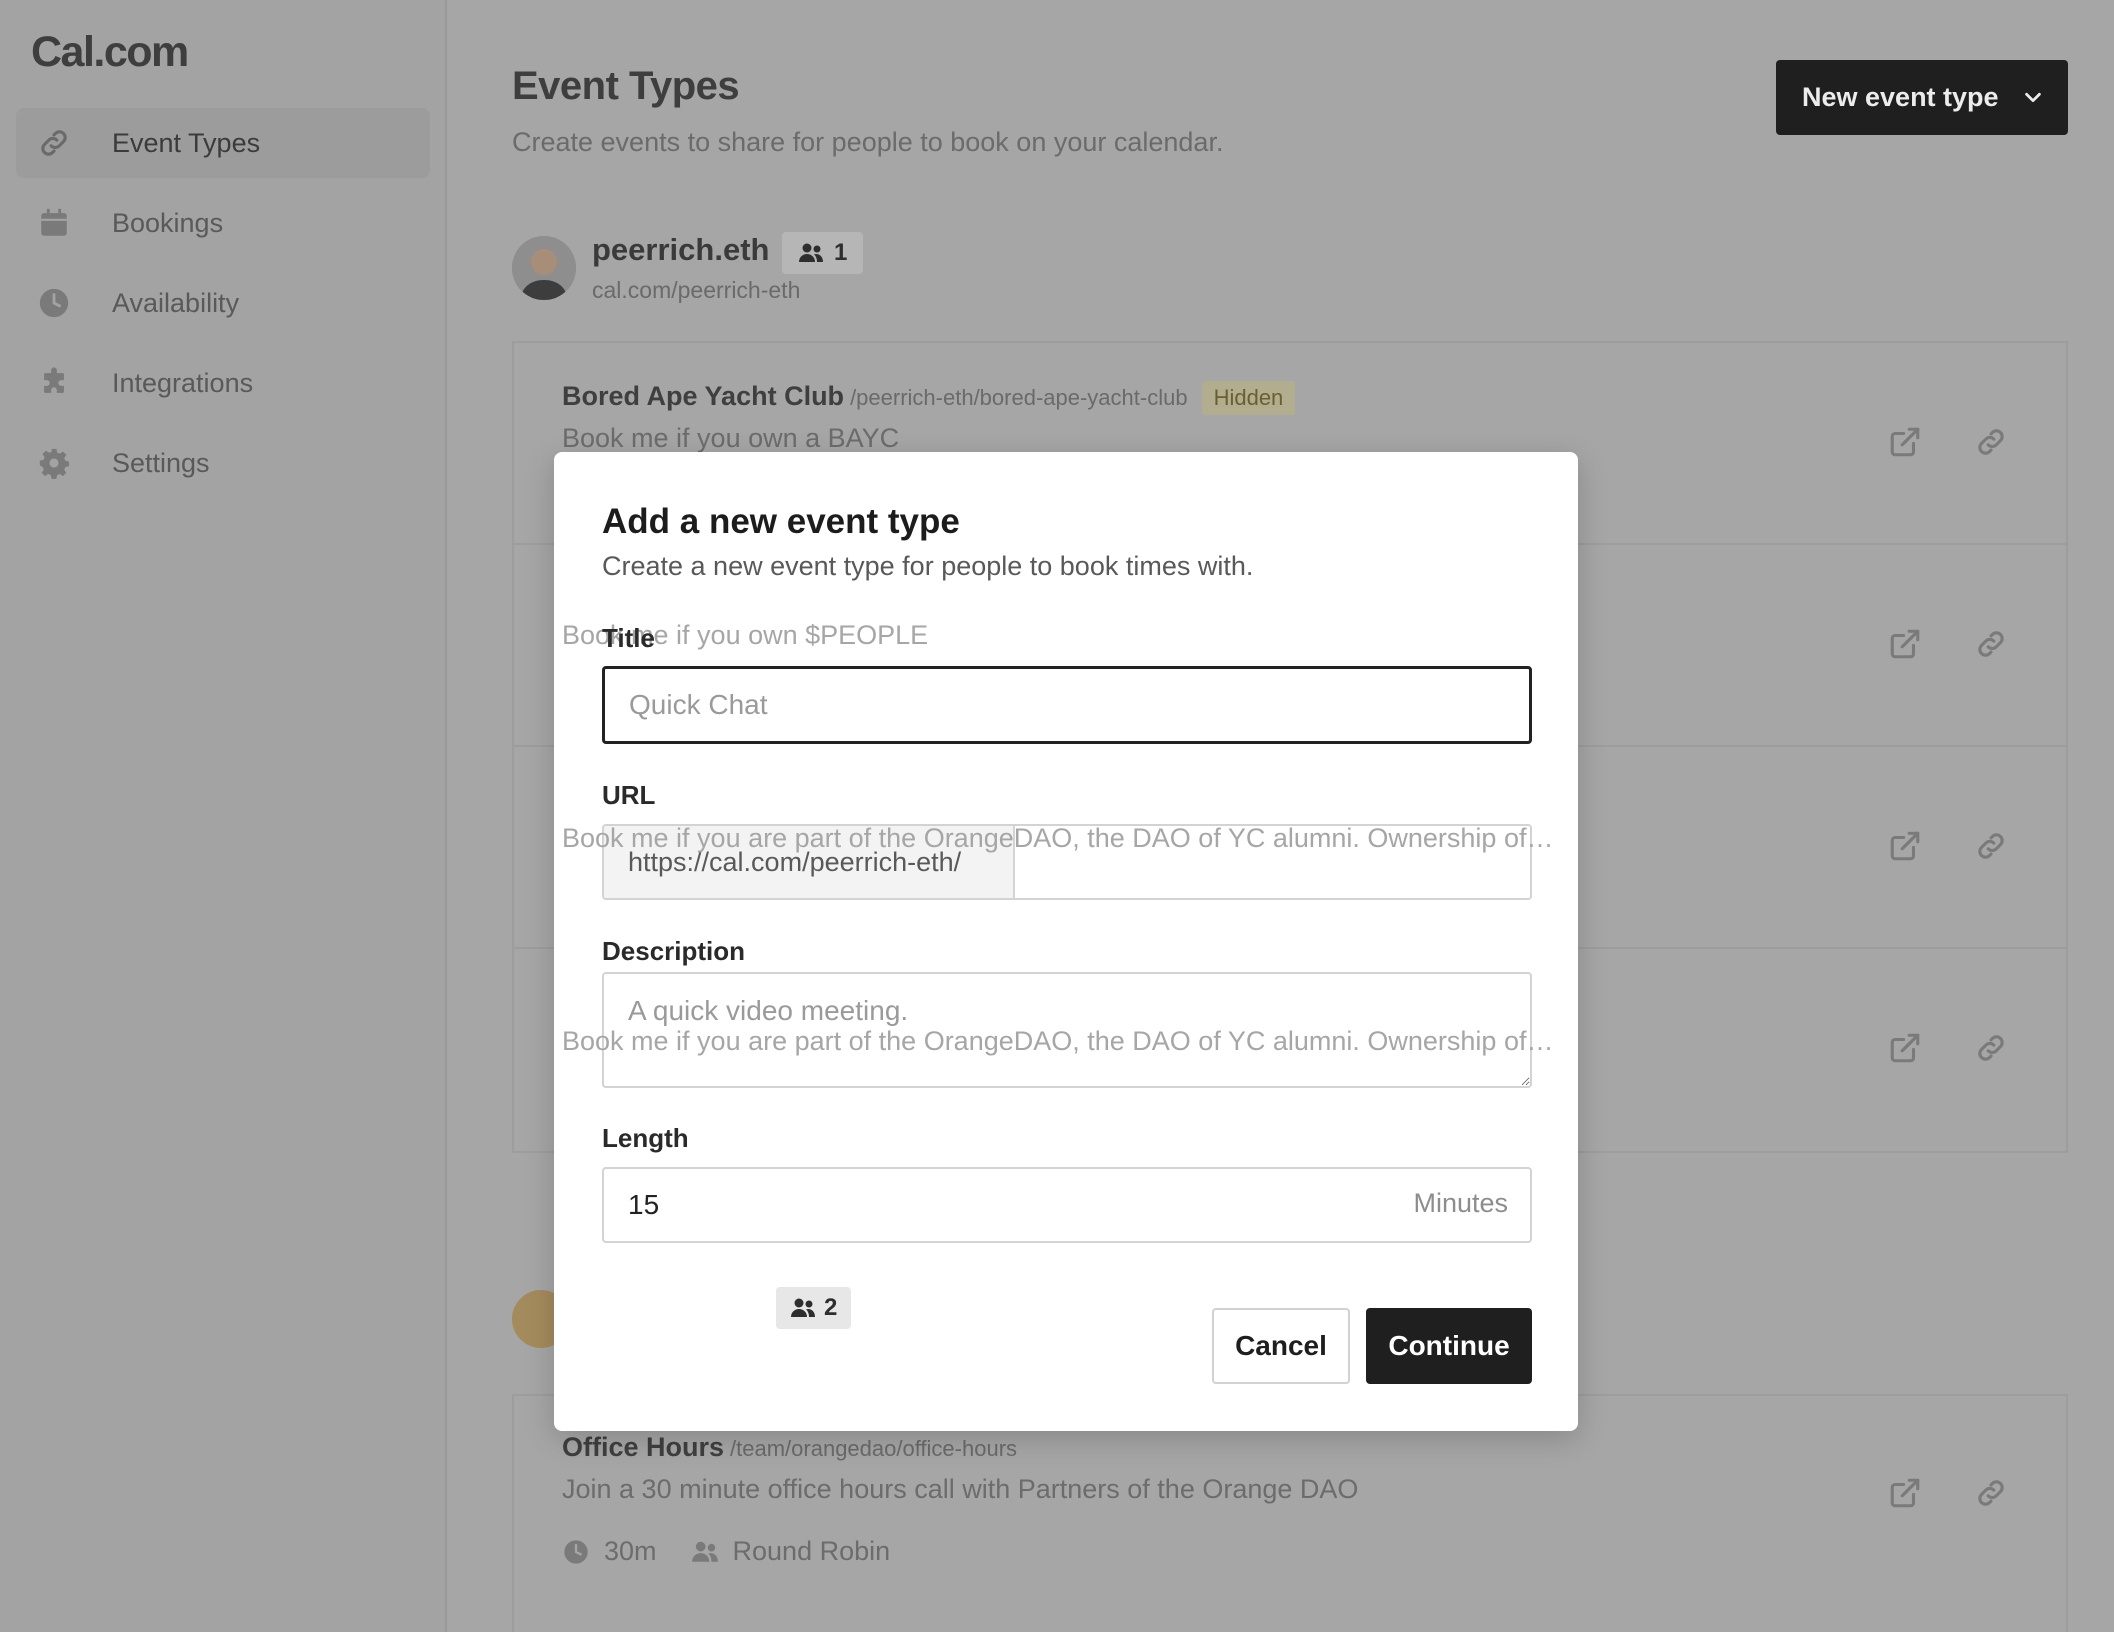 The height and width of the screenshot is (1632, 2114). What do you see at coordinates (54, 143) in the screenshot?
I see `link-icon` at bounding box center [54, 143].